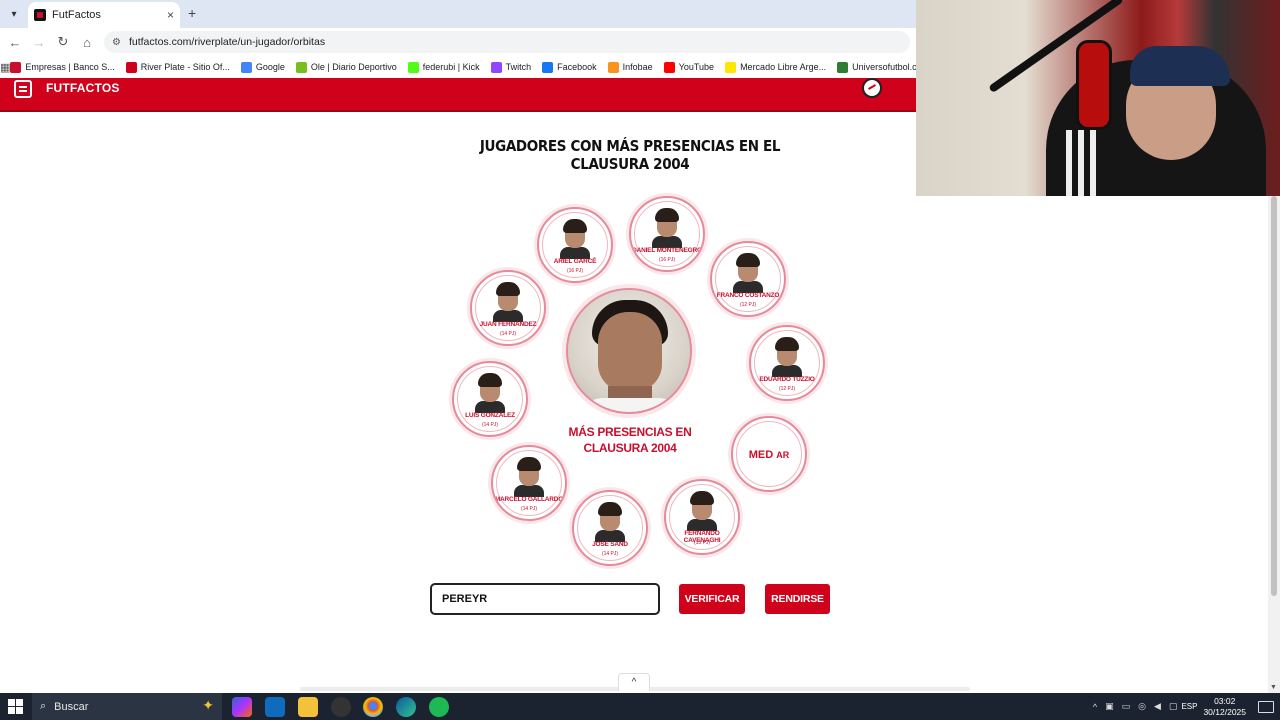  What do you see at coordinates (5, 67) in the screenshot?
I see `apps-grid-icon: ▦` at bounding box center [5, 67].